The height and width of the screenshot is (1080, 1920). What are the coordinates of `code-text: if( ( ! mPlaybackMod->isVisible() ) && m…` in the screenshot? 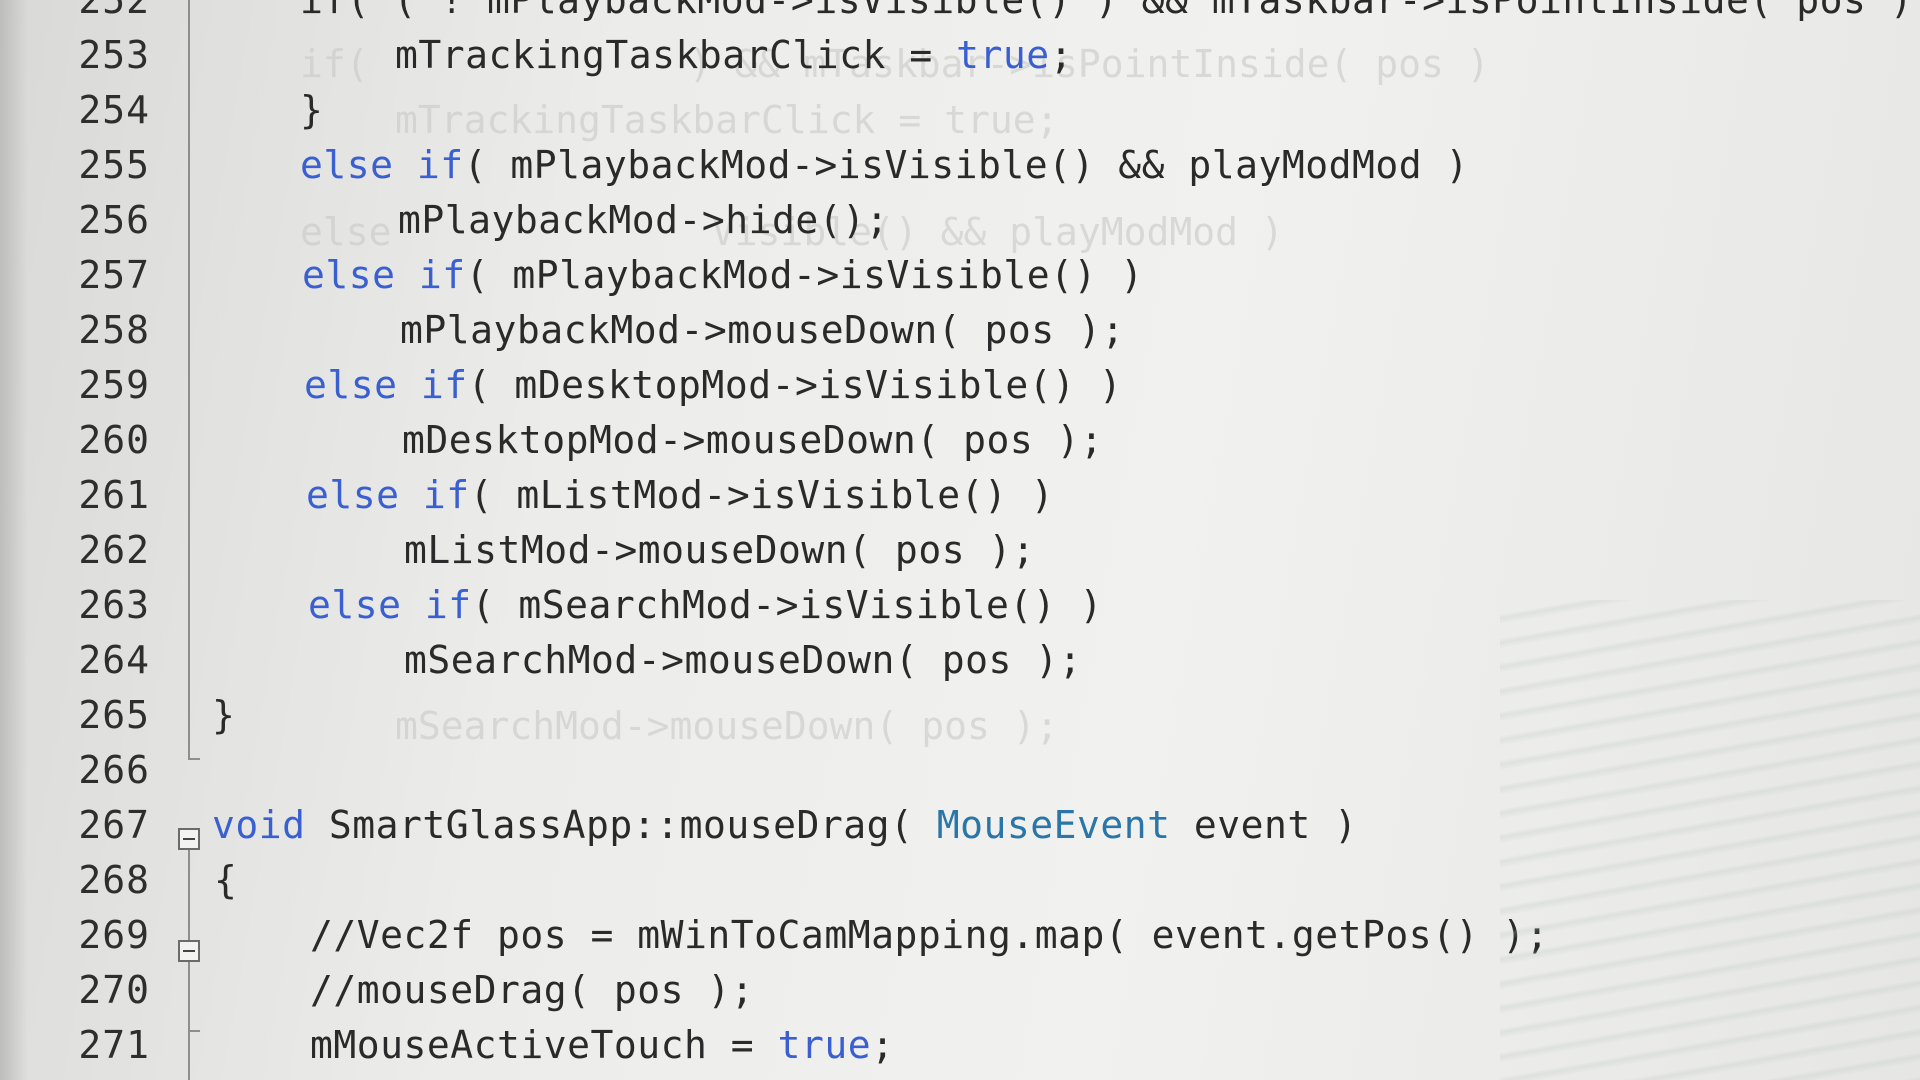 It's located at (1110, 14).